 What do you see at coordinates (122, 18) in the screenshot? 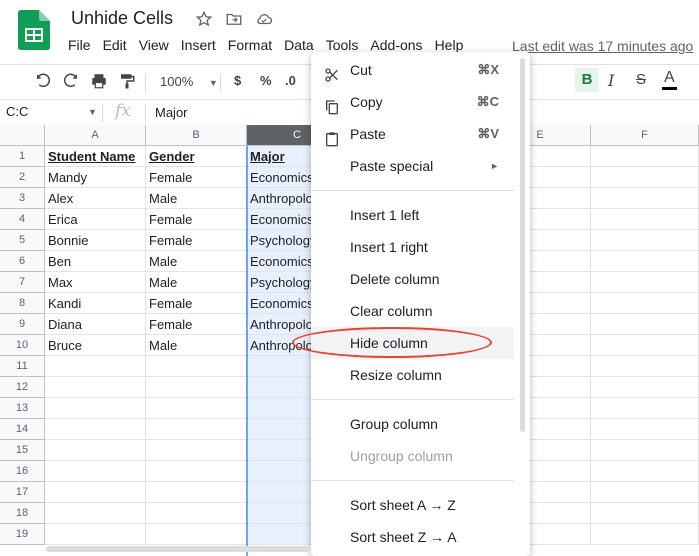
I see `document-title: Unhide Cells` at bounding box center [122, 18].